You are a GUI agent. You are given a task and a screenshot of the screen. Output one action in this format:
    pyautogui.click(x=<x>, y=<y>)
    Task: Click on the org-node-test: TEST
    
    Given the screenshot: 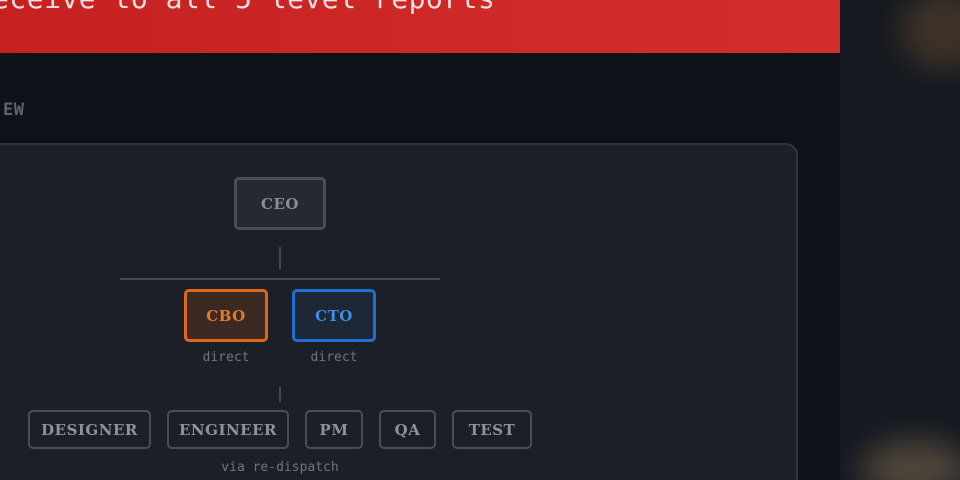 What is the action you would take?
    pyautogui.click(x=492, y=429)
    